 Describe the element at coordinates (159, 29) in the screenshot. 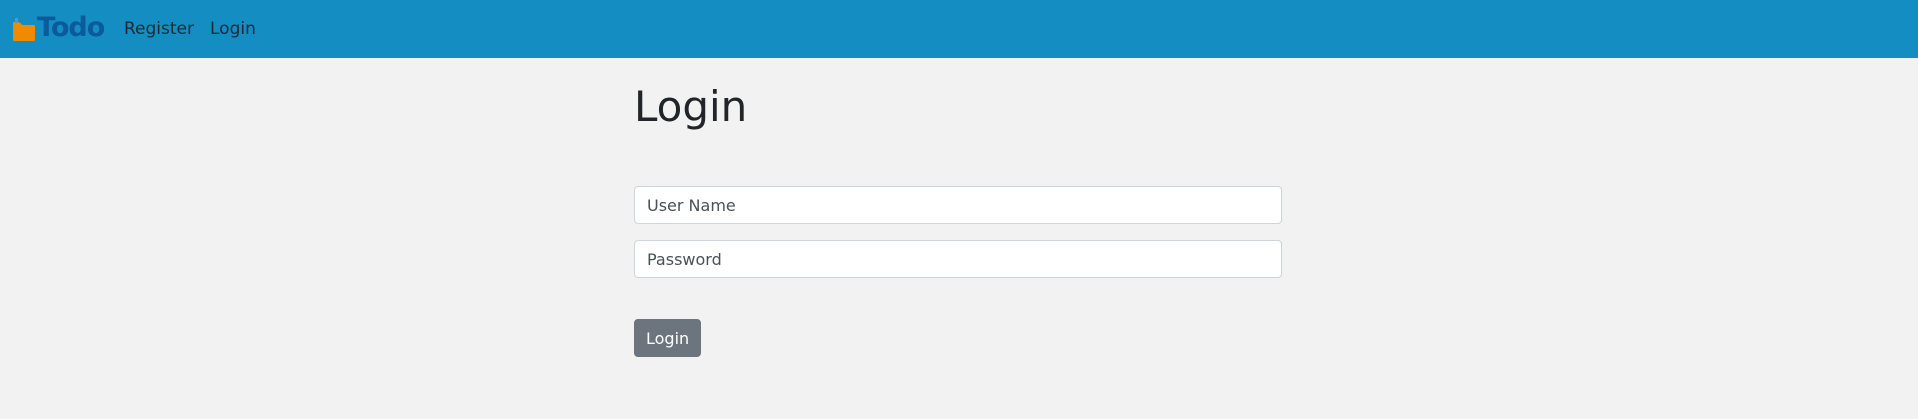

I see `nav-register-link: Register` at that location.